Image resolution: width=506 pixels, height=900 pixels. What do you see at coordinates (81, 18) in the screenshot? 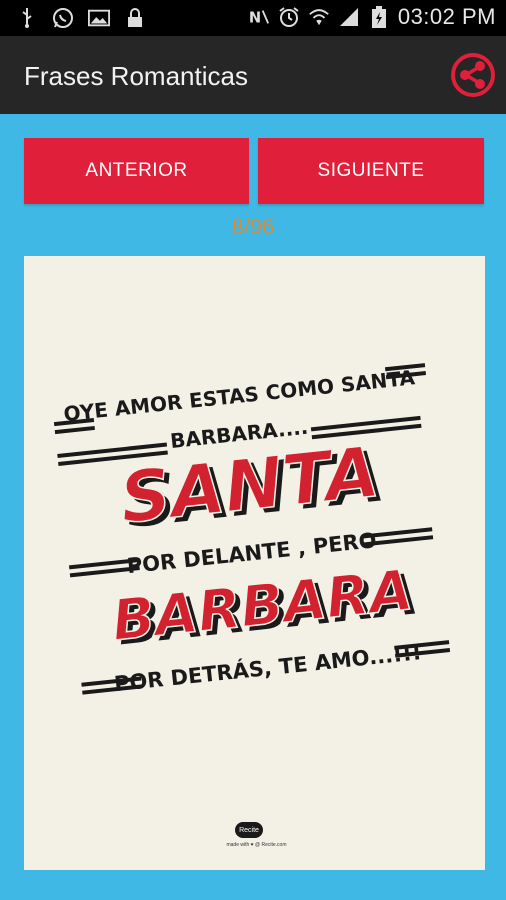
I see `status-left-icons` at bounding box center [81, 18].